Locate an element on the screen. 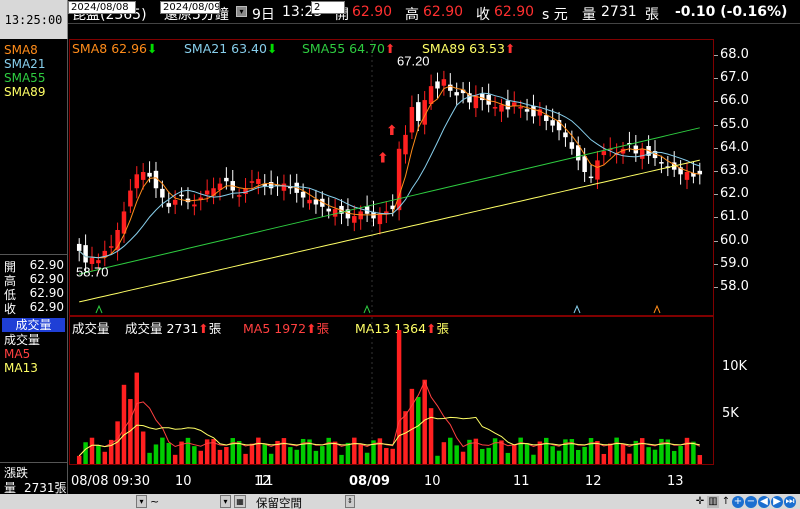 This screenshot has height=509, width=800. time-tick-label: 08/09 is located at coordinates (369, 481).